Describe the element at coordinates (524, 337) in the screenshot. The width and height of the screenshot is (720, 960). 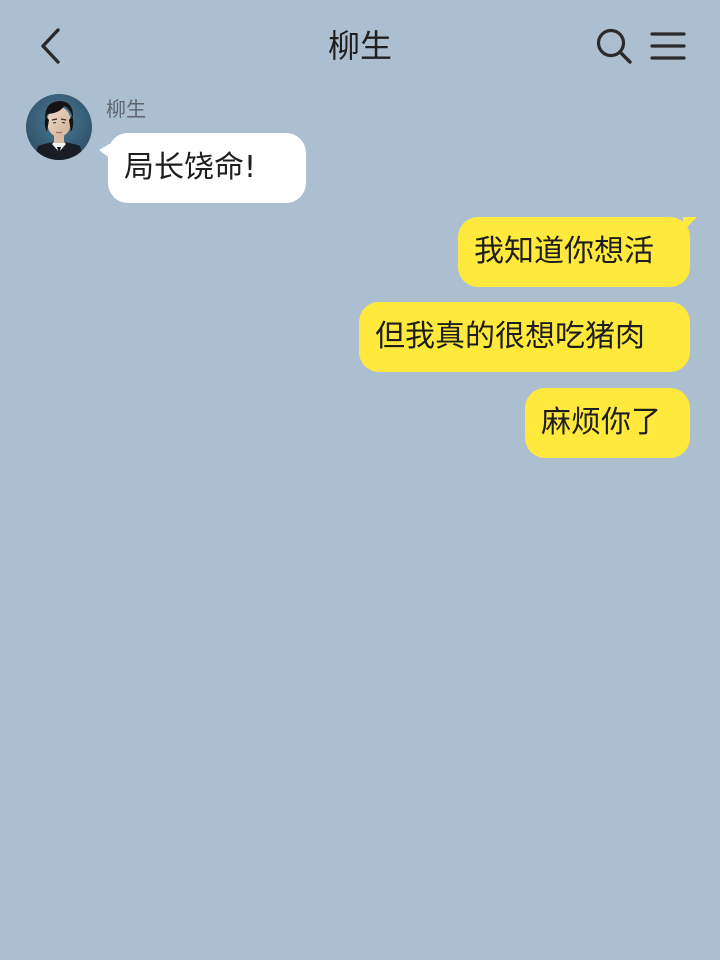
I see `message-bubble-outgoing: 但我真的很想吃猪肉` at that location.